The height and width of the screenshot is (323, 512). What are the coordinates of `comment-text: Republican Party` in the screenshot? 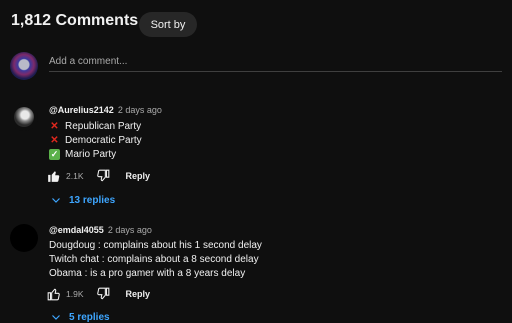 It's located at (103, 126).